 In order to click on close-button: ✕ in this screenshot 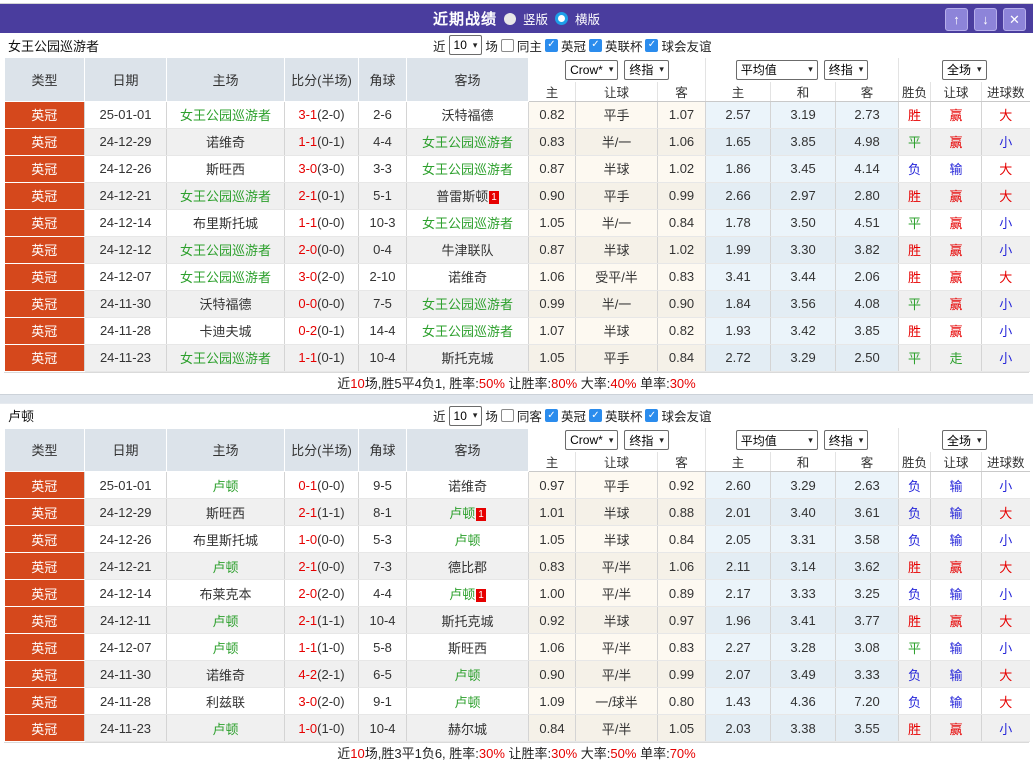, I will do `click(1014, 19)`.